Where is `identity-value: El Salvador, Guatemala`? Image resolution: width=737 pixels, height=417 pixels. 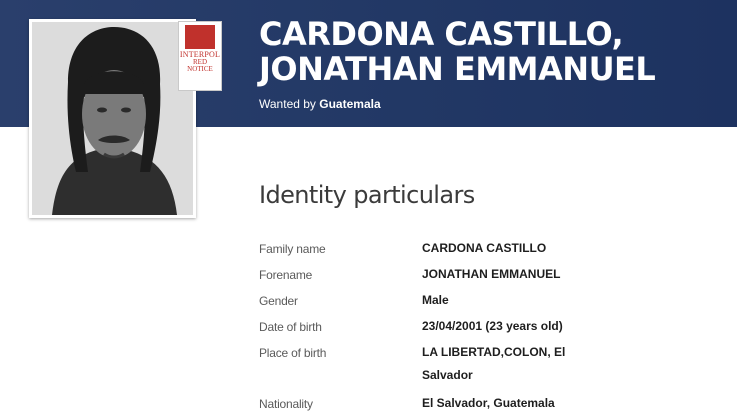 identity-value: El Salvador, Guatemala is located at coordinates (488, 403).